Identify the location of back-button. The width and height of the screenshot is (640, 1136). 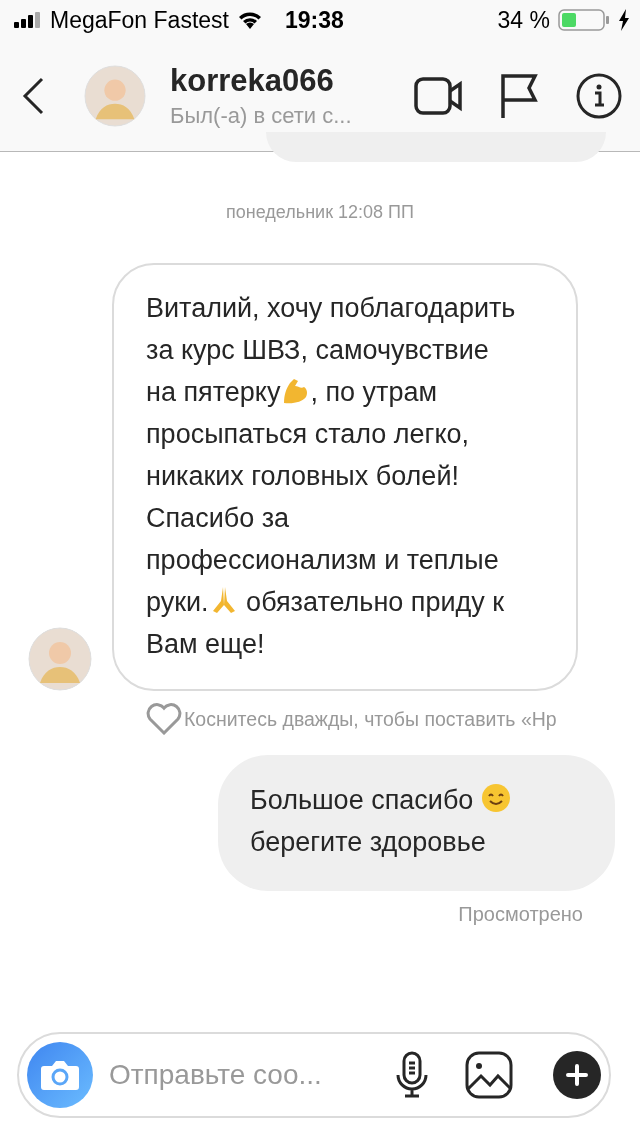
(34, 95).